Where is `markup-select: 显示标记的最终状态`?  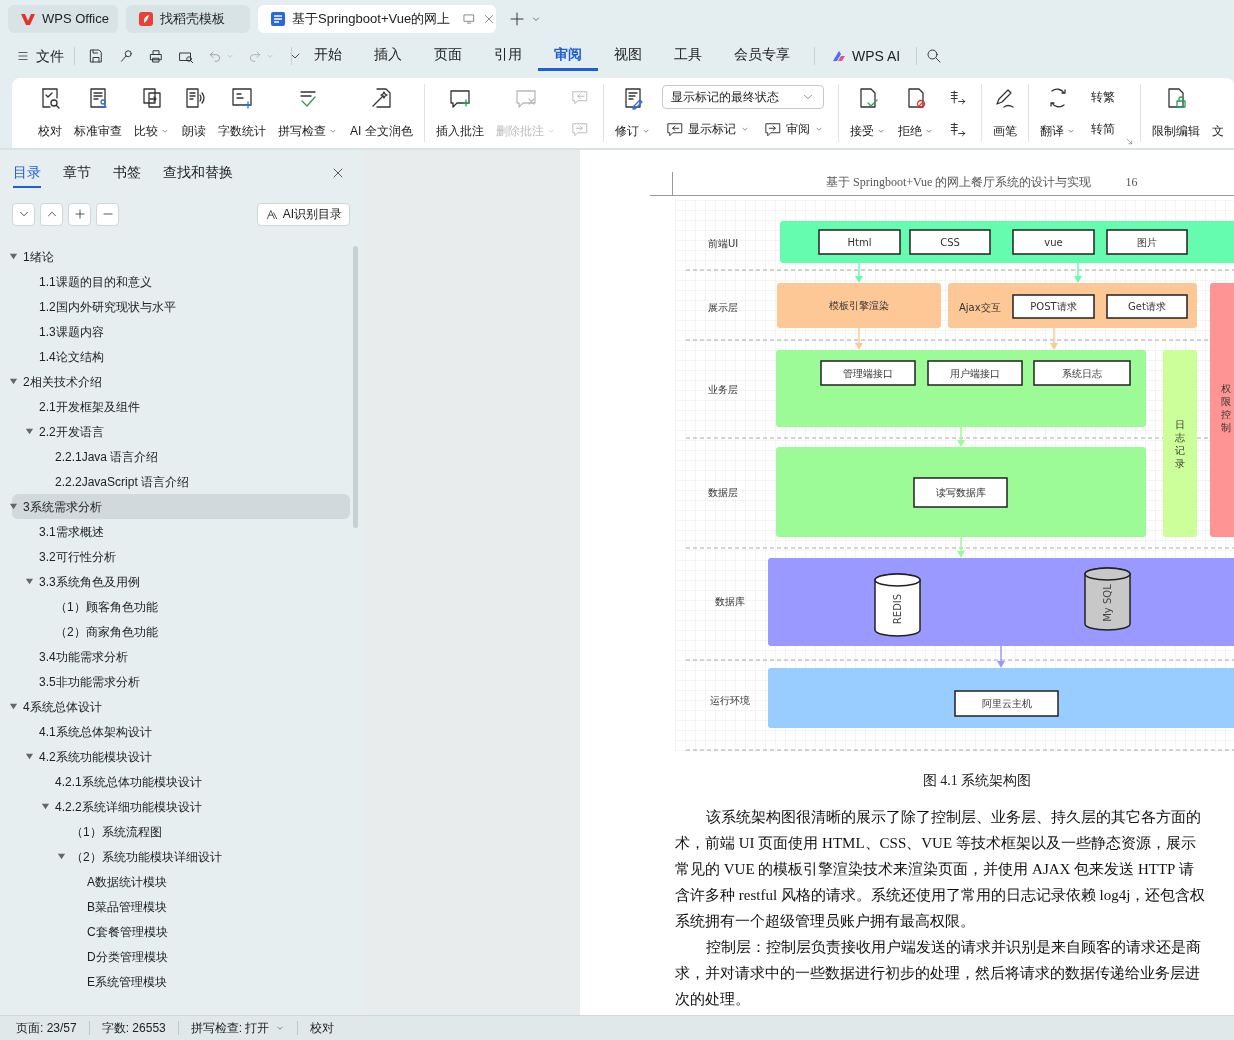
markup-select: 显示标记的最终状态 is located at coordinates (742, 97).